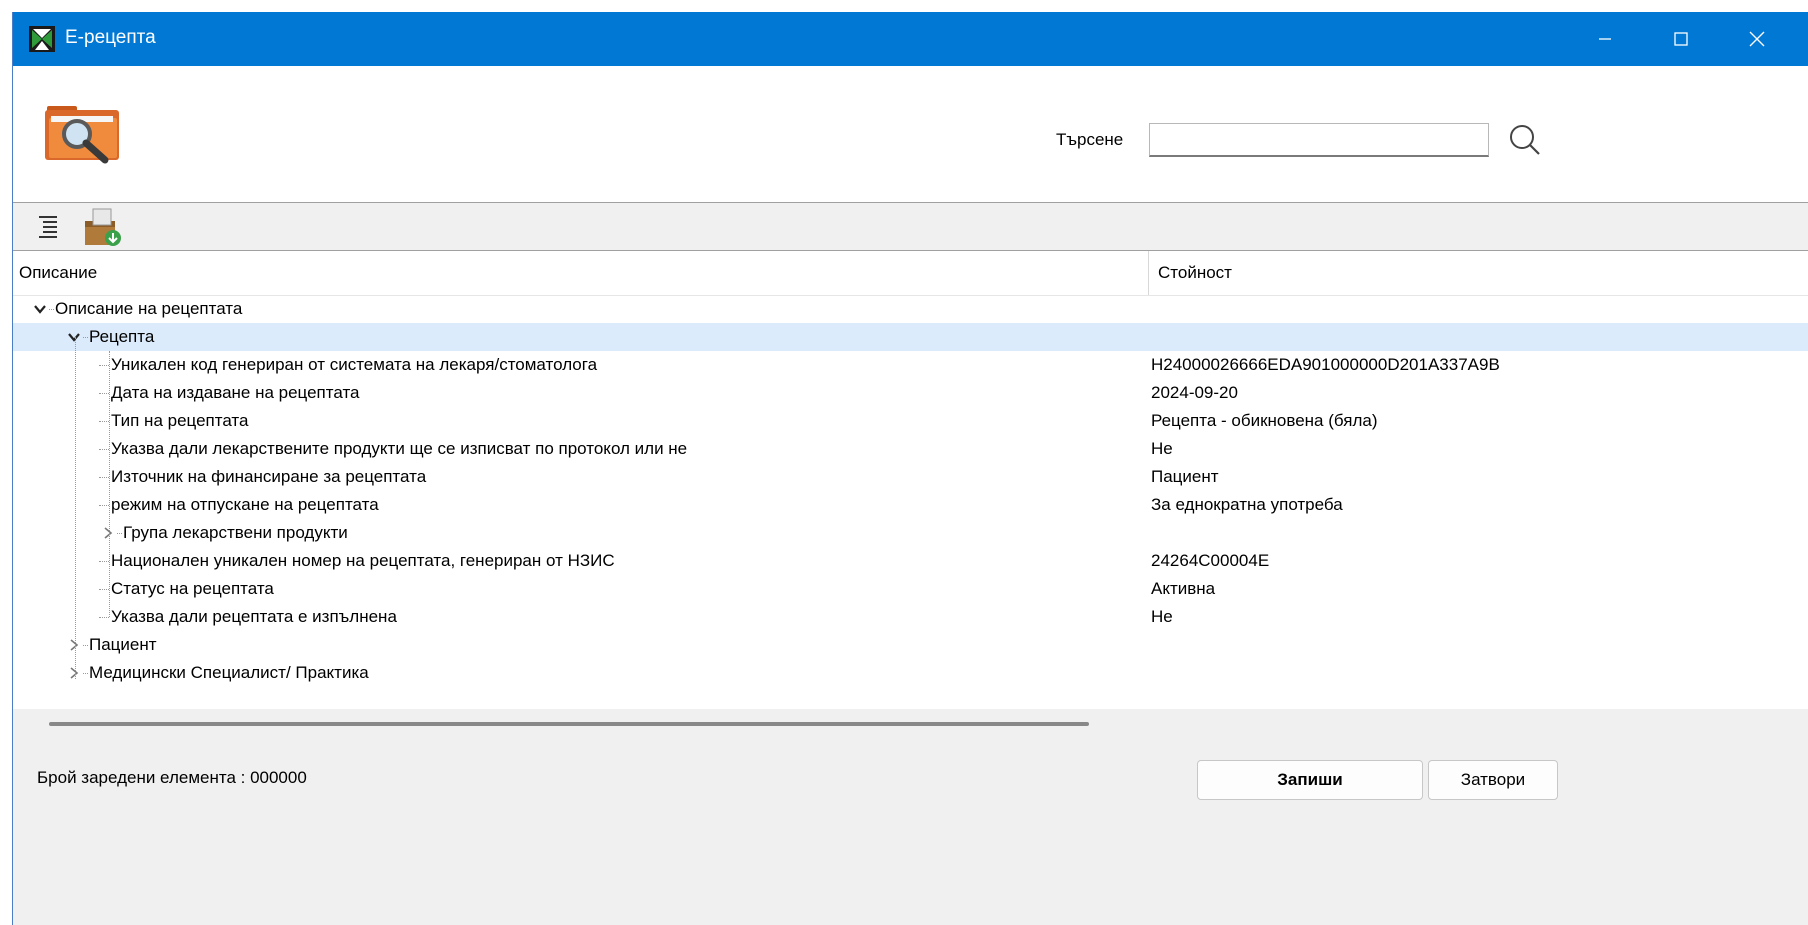 The height and width of the screenshot is (925, 1808). I want to click on horizontal-scrollbar, so click(910, 725).